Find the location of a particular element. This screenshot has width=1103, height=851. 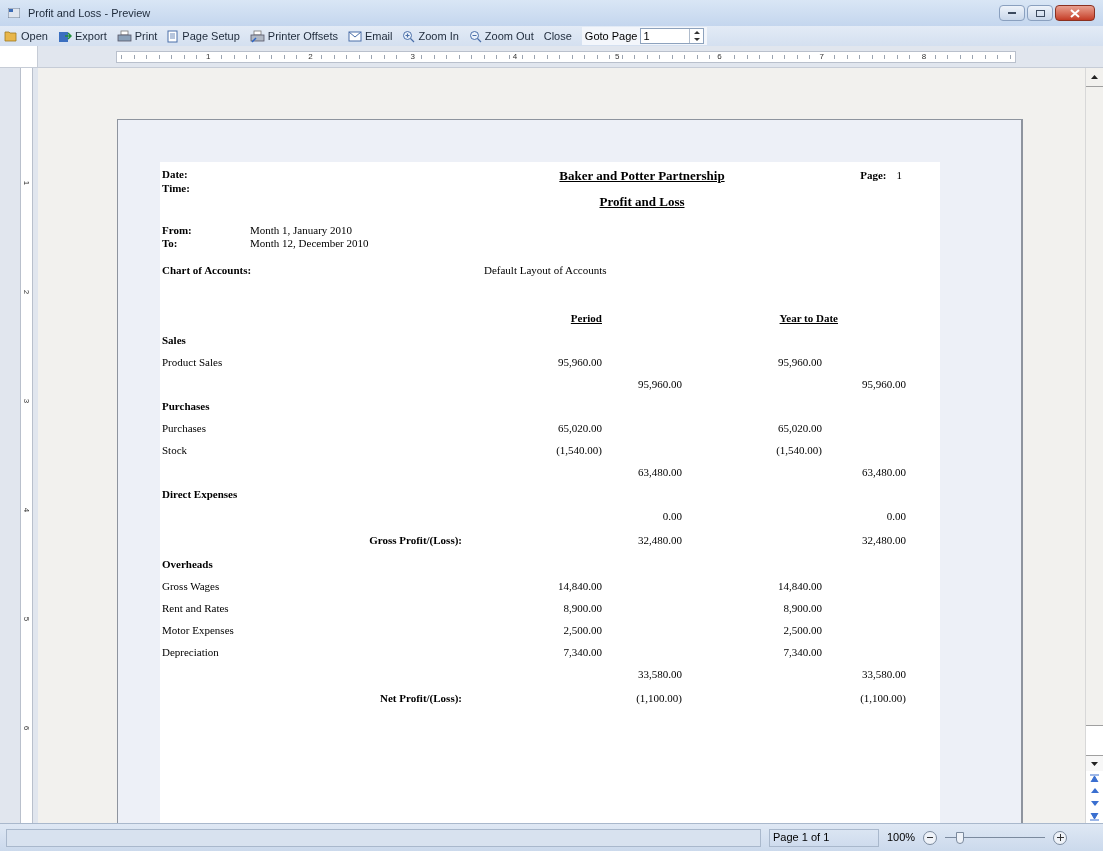

ytd-subtotal: 63,480.00 is located at coordinates (883, 473).